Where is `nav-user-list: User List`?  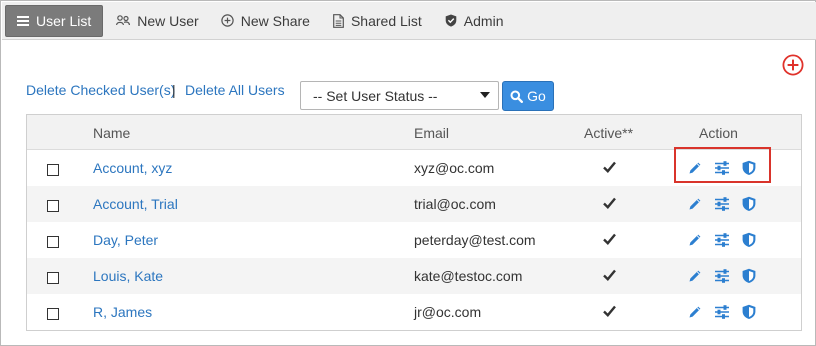
nav-user-list: User List is located at coordinates (54, 20).